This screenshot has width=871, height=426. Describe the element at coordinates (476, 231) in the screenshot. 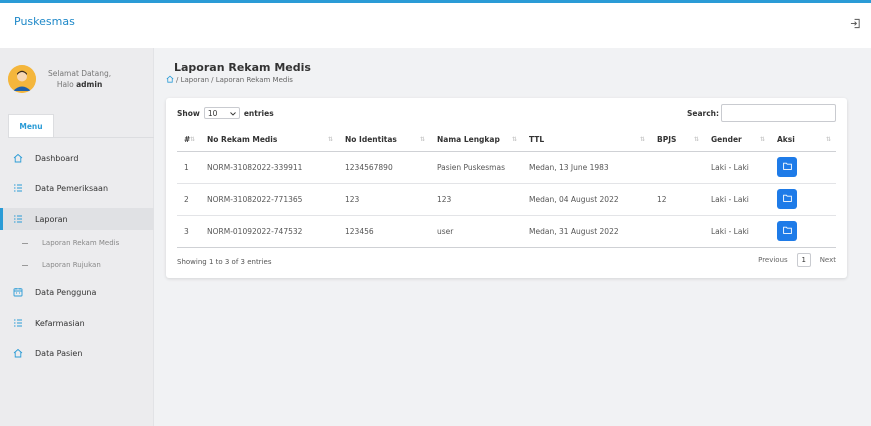

I see `cell-nama: user` at that location.